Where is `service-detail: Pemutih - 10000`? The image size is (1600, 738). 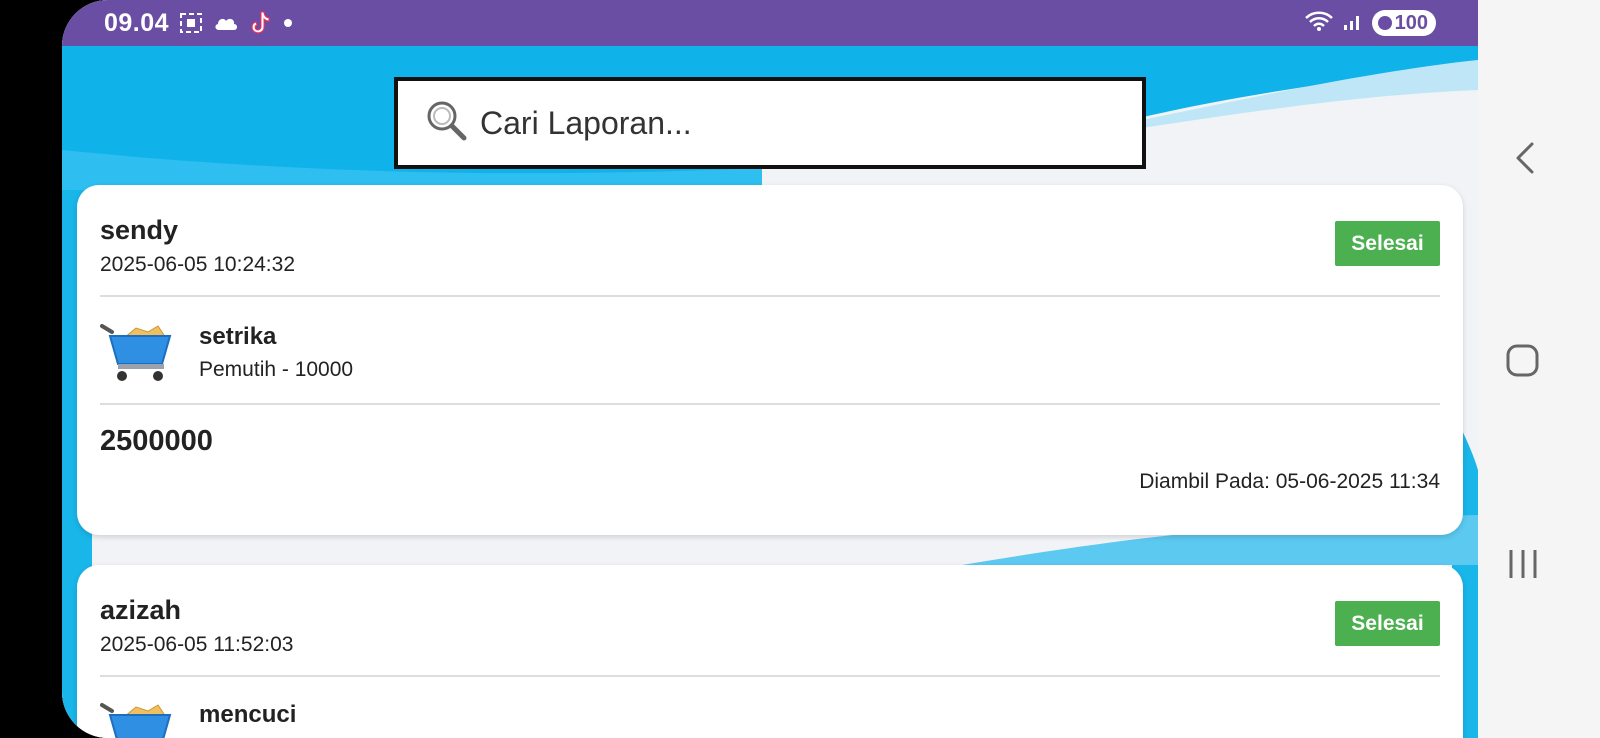 service-detail: Pemutih - 10000 is located at coordinates (276, 369).